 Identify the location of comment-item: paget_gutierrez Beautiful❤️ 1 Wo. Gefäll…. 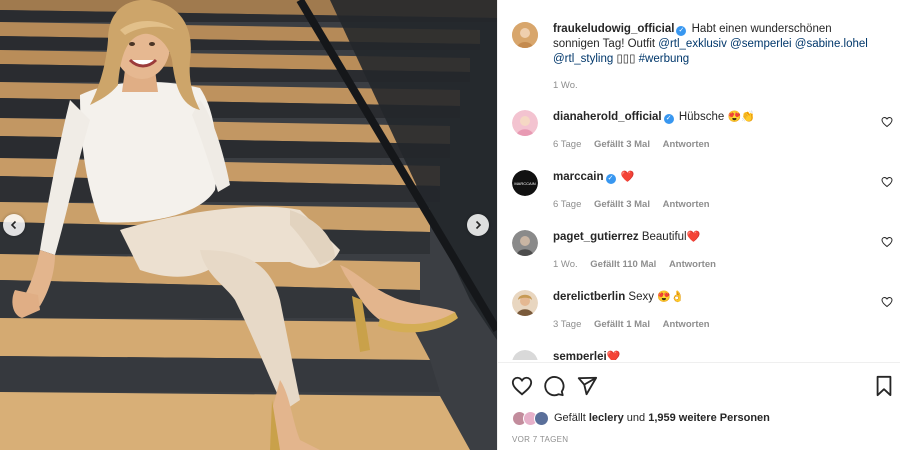
(702, 255).